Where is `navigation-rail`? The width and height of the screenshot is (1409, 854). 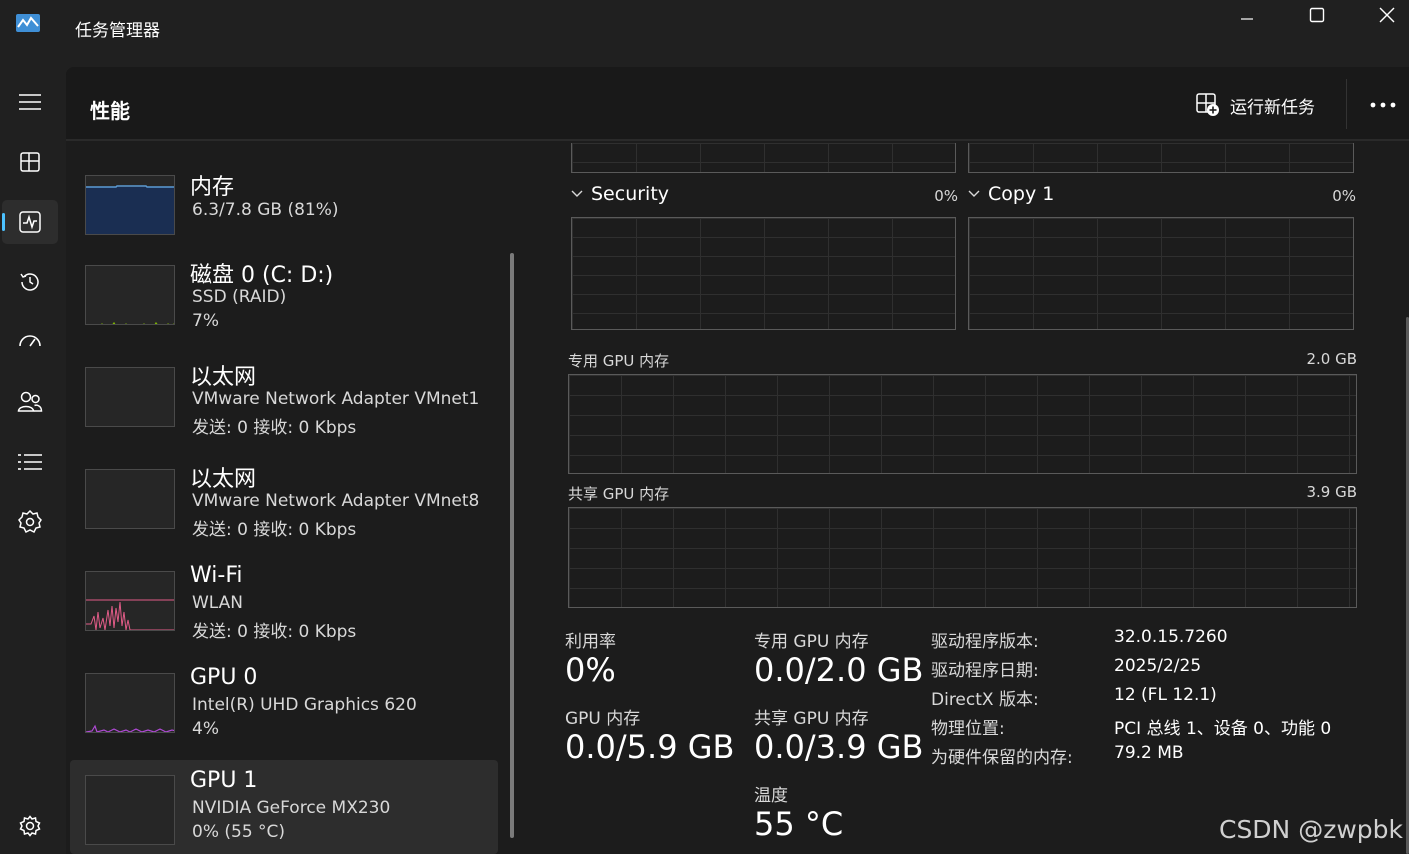
navigation-rail is located at coordinates (32, 455).